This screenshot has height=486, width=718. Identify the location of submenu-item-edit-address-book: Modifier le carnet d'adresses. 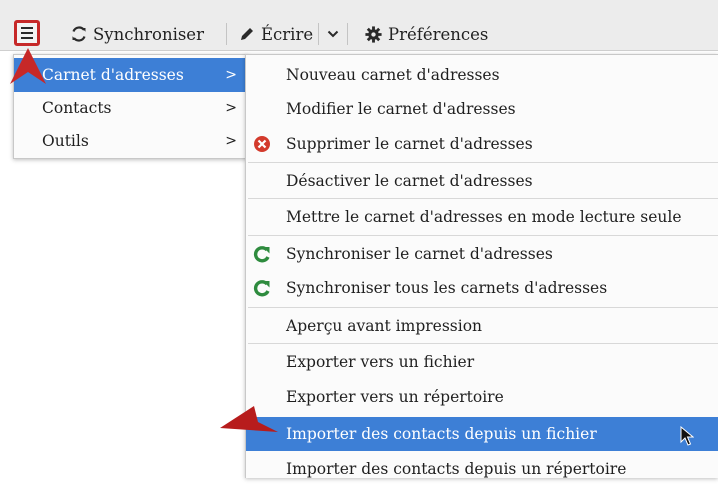
(482, 109).